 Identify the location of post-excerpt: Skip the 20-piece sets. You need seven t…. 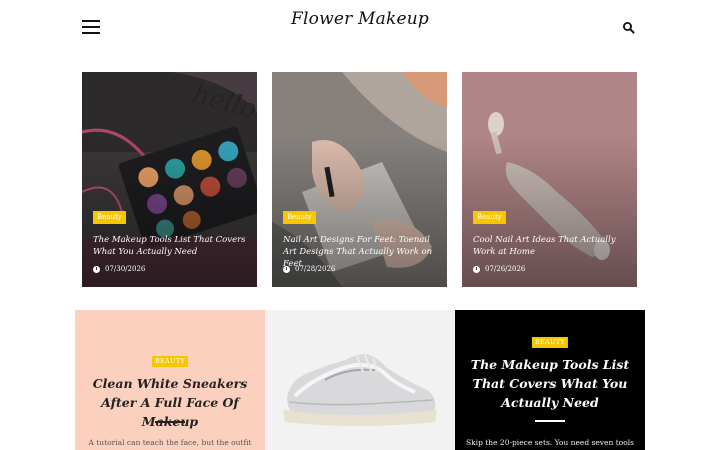
(550, 444).